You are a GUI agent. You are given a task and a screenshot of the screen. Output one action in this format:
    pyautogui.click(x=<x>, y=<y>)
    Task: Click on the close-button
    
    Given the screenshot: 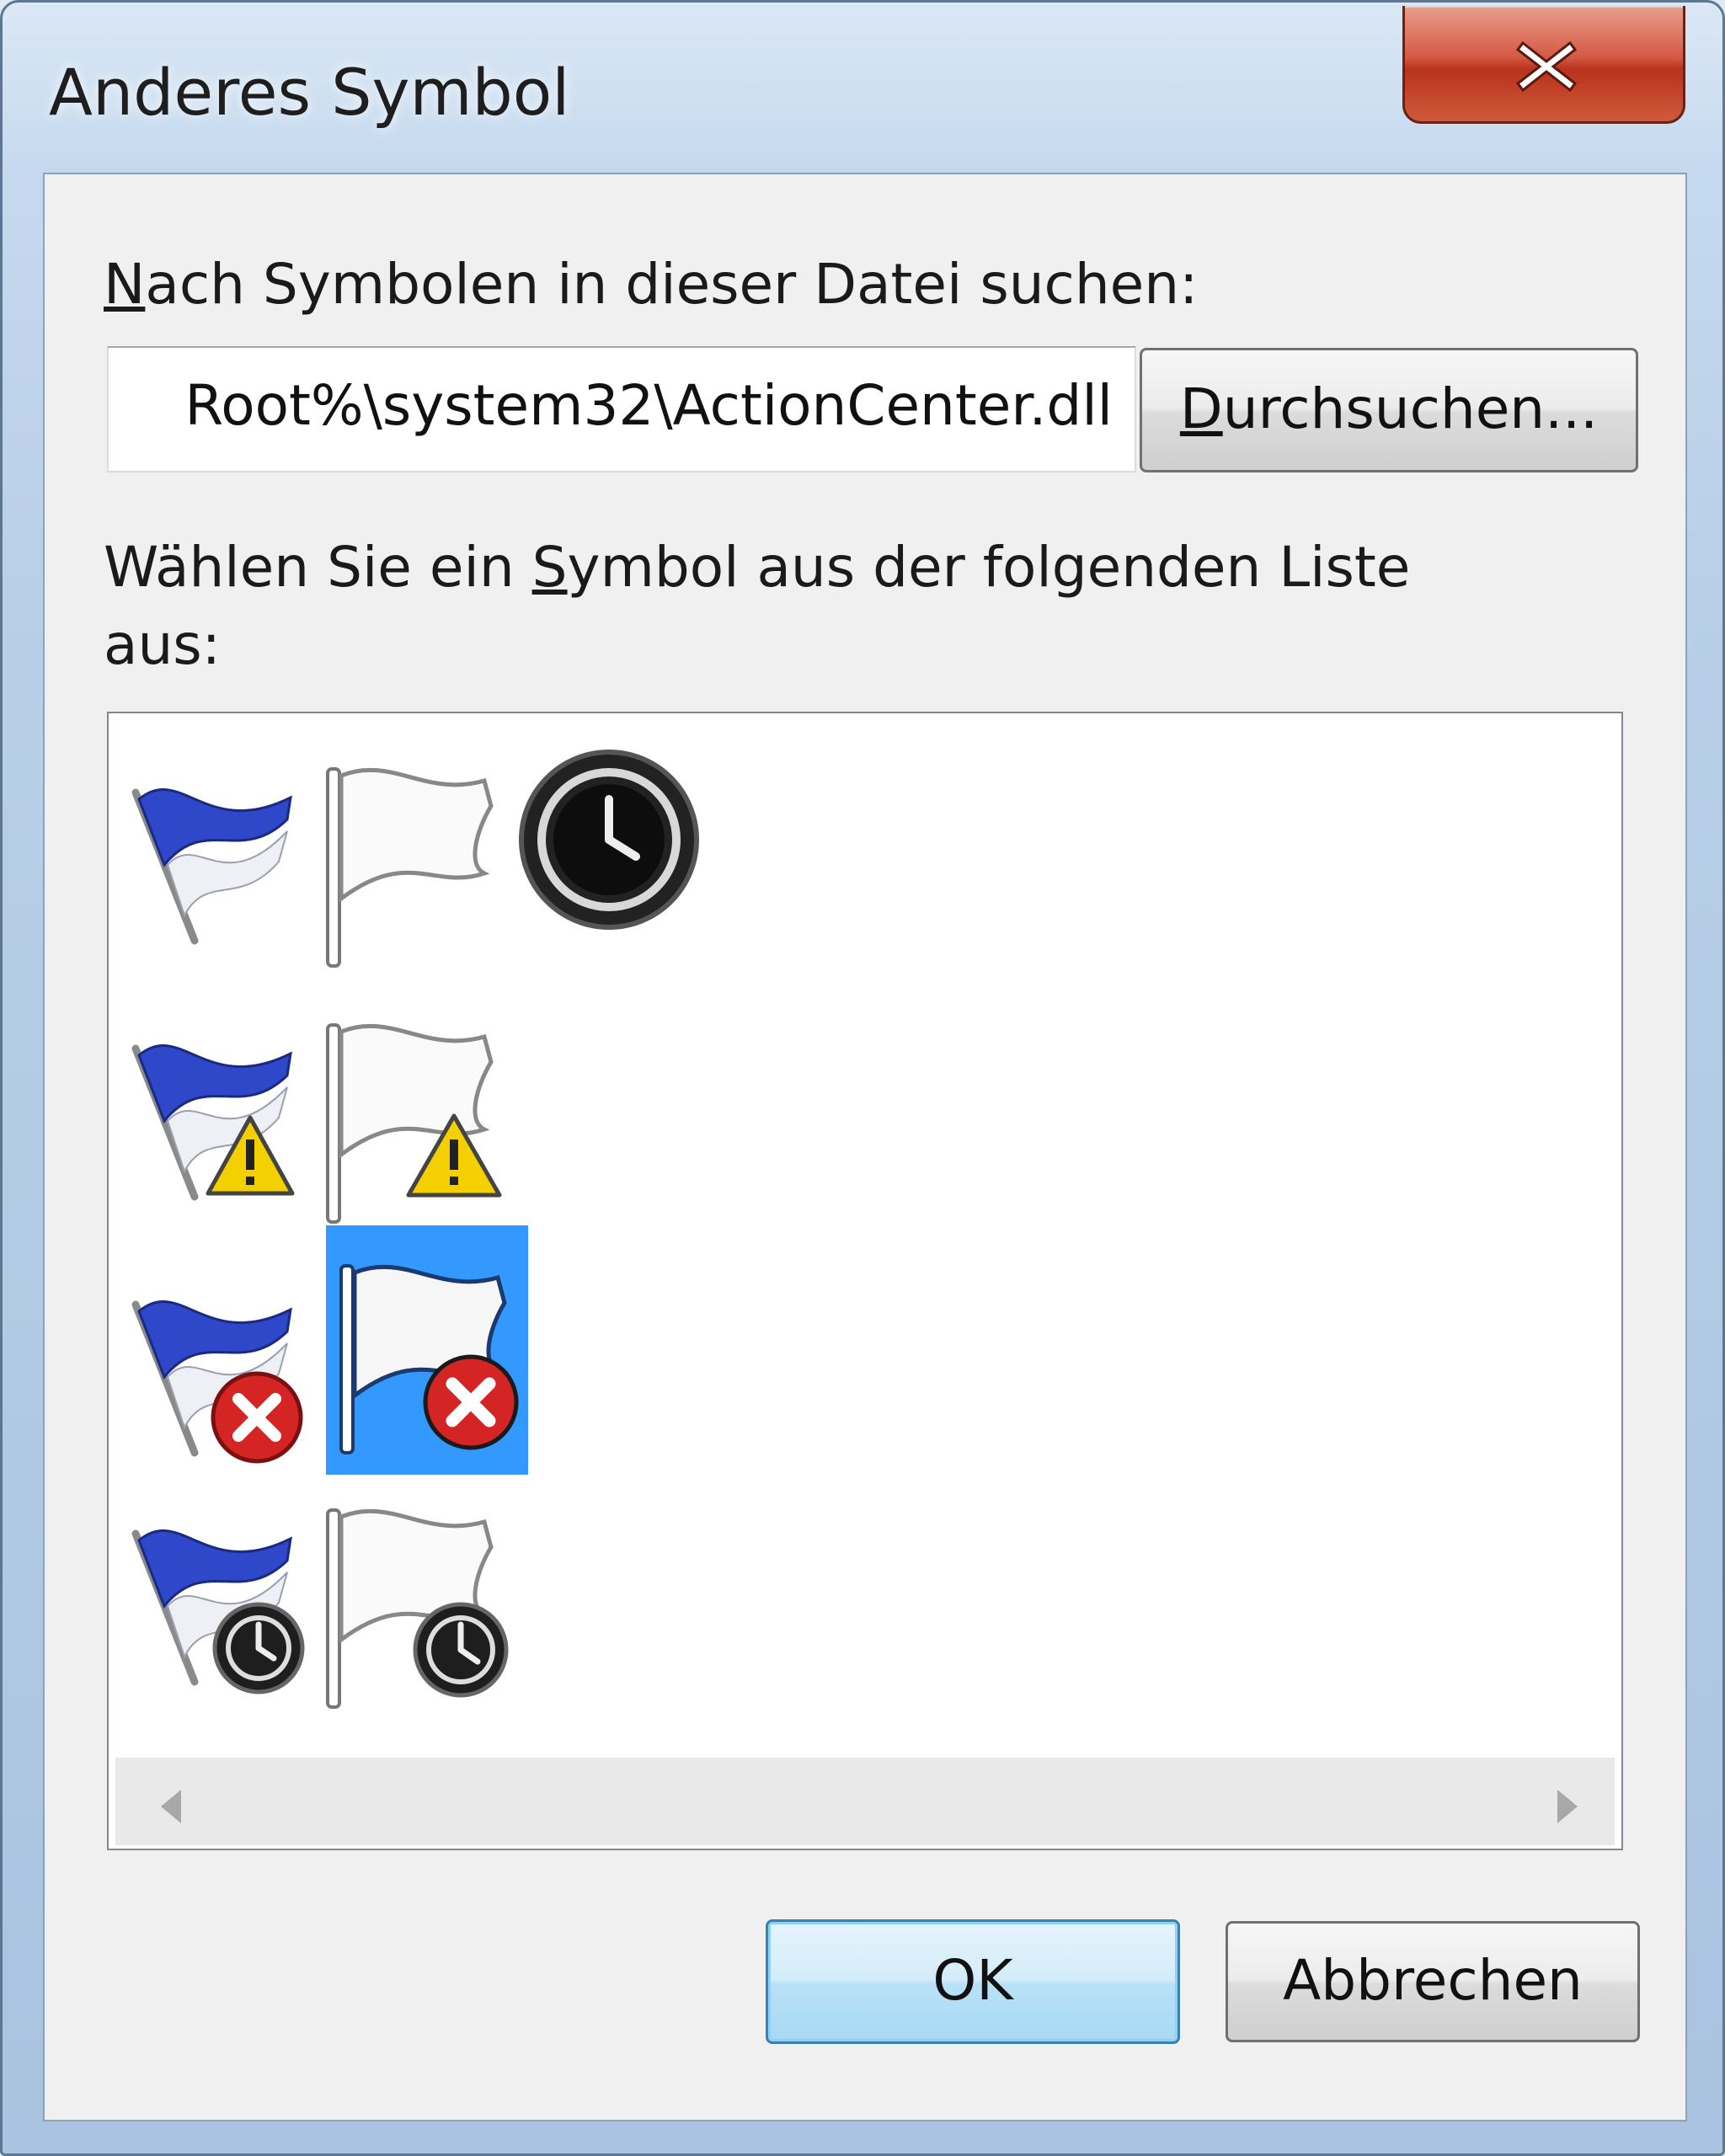 What is the action you would take?
    pyautogui.click(x=1543, y=65)
    